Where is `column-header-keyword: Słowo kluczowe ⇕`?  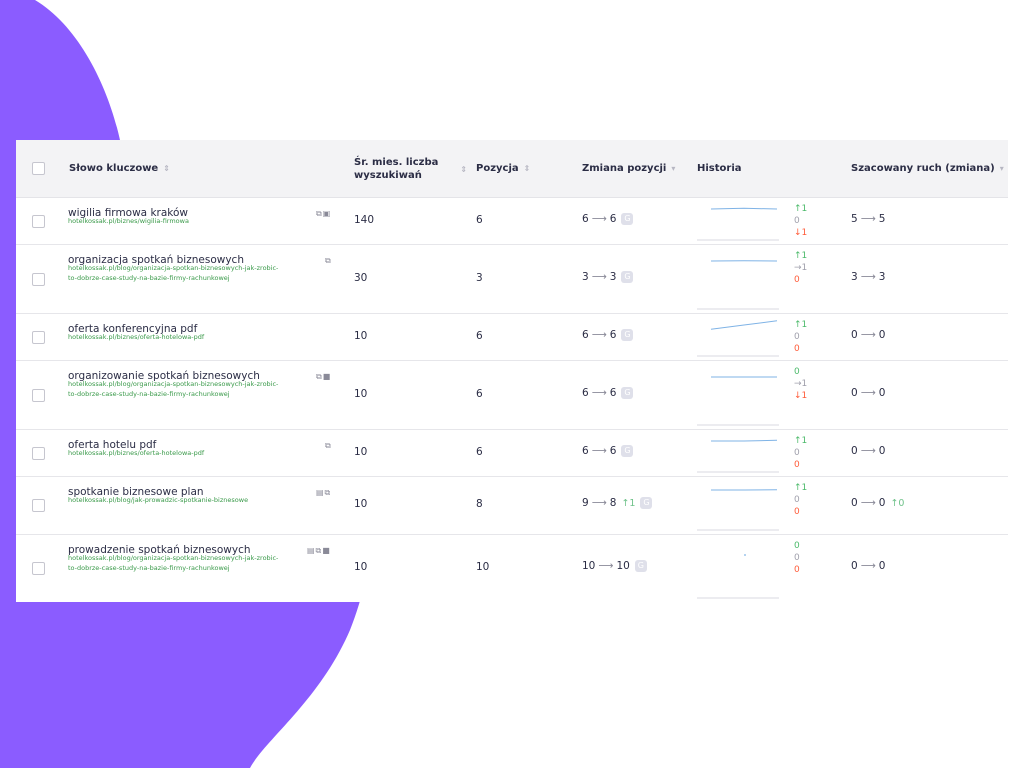
column-header-keyword: Słowo kluczowe ⇕ is located at coordinates (119, 168).